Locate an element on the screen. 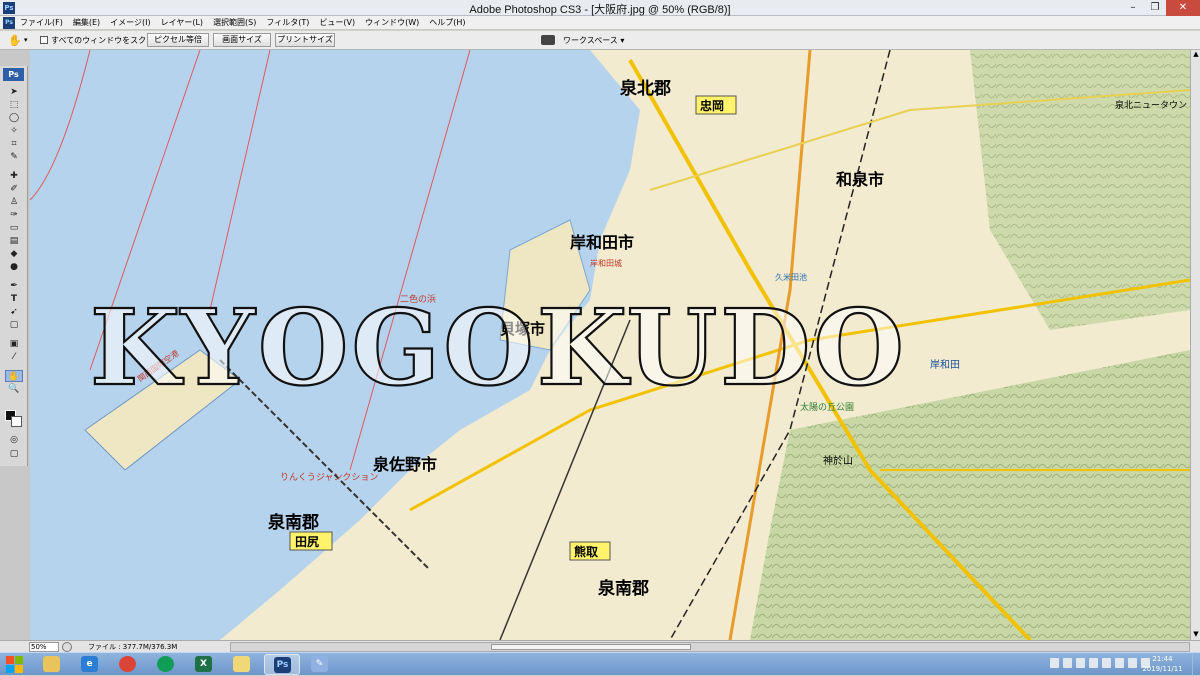  blur-tool-icon: ◆ is located at coordinates (14, 254).